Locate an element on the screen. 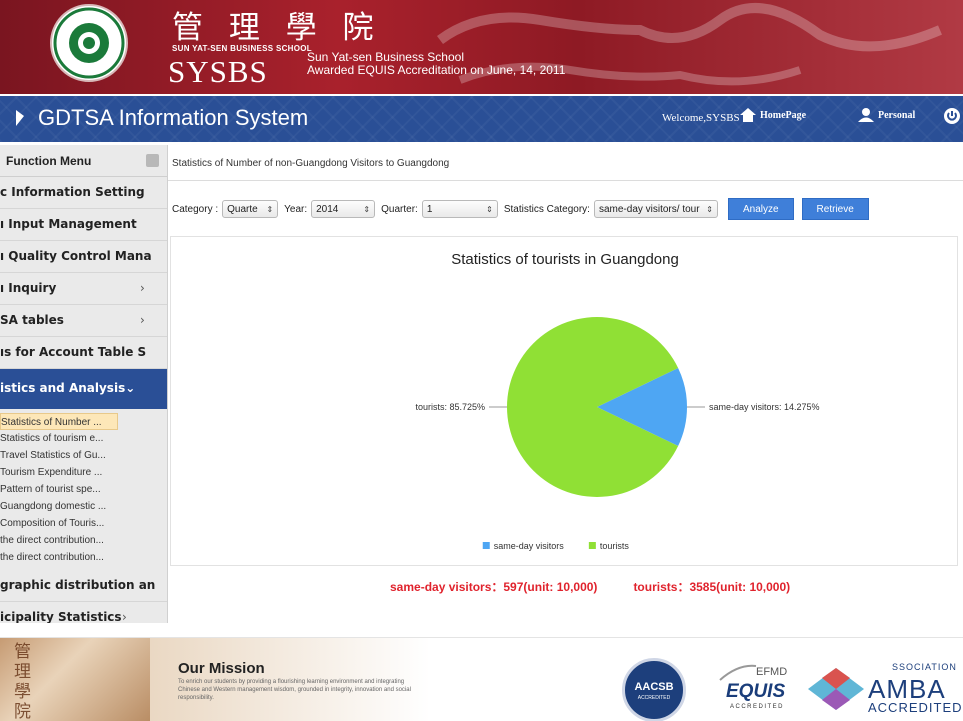  sidebar-item-input-management: ı Input Management is located at coordinates (83, 225).